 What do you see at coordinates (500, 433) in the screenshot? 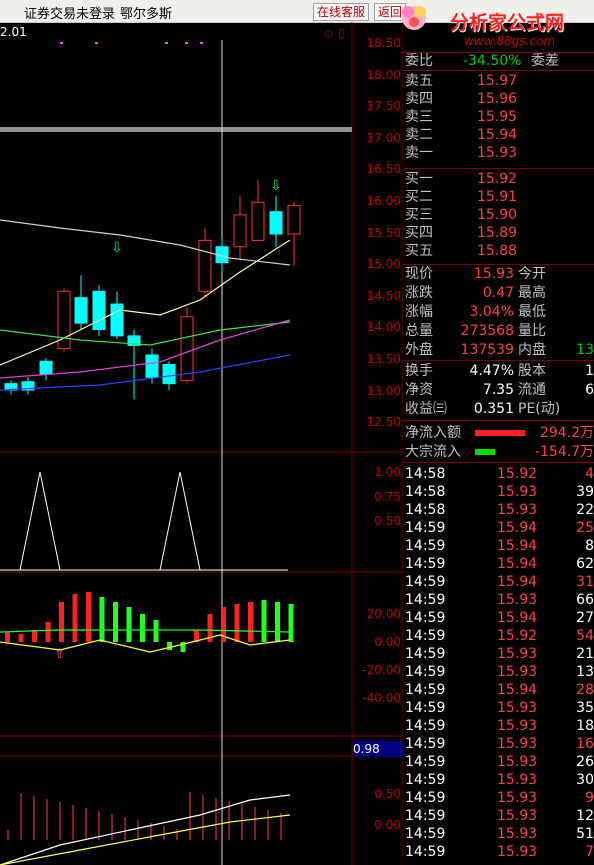
I see `flow-bar` at bounding box center [500, 433].